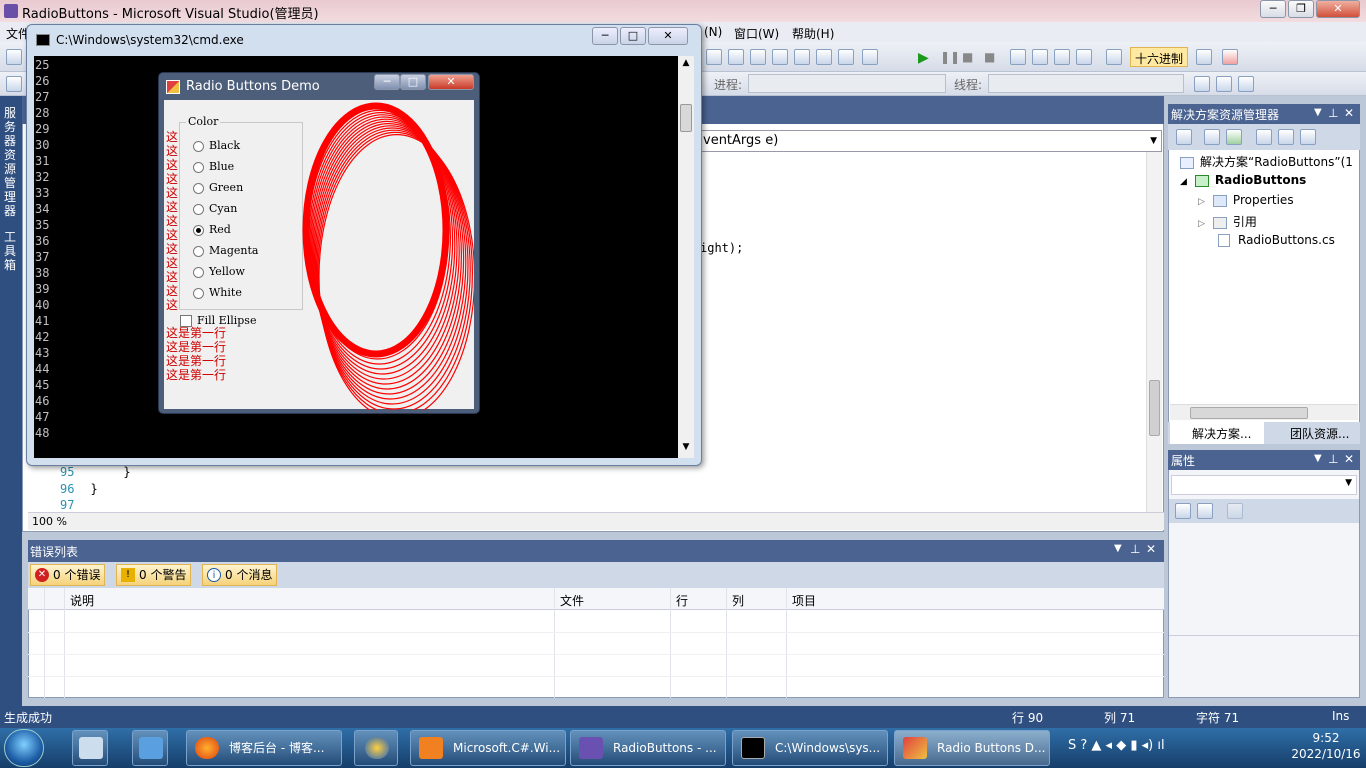 The image size is (1366, 768). Describe the element at coordinates (1205, 511) in the screenshot. I see `alphabetical-icon` at that location.